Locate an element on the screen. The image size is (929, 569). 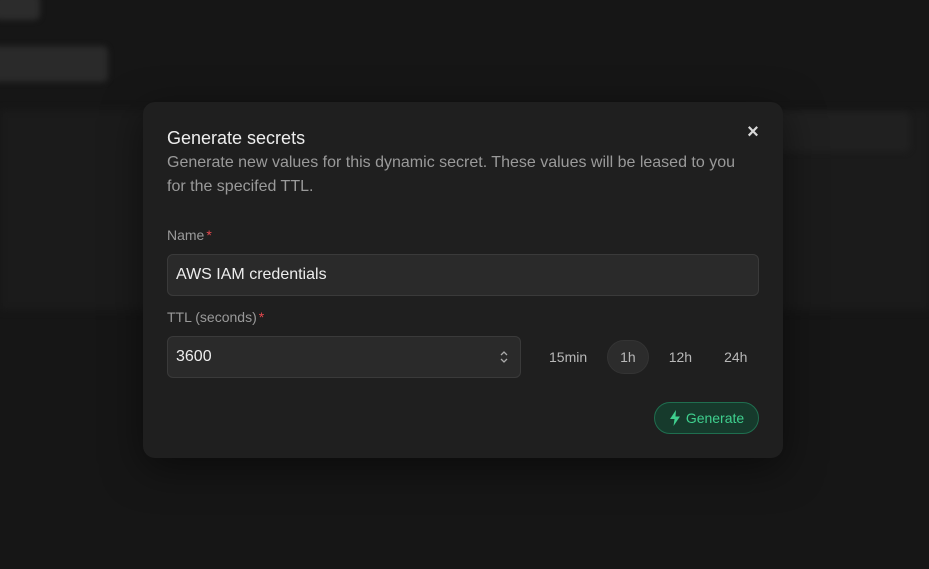
ttl-input-value: 3600 is located at coordinates (194, 356).